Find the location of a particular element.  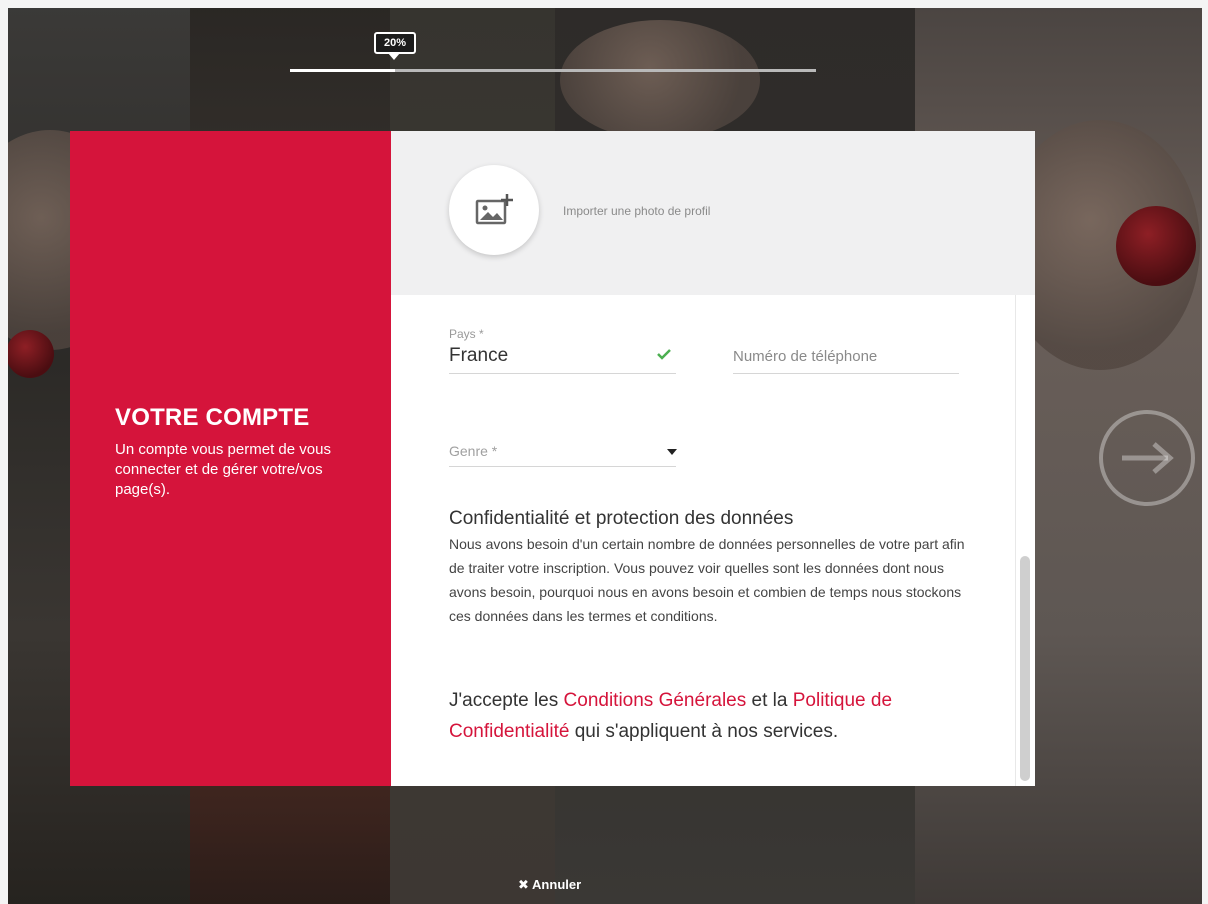

upload-photo-label: Importer une photo de profil is located at coordinates (636, 211).